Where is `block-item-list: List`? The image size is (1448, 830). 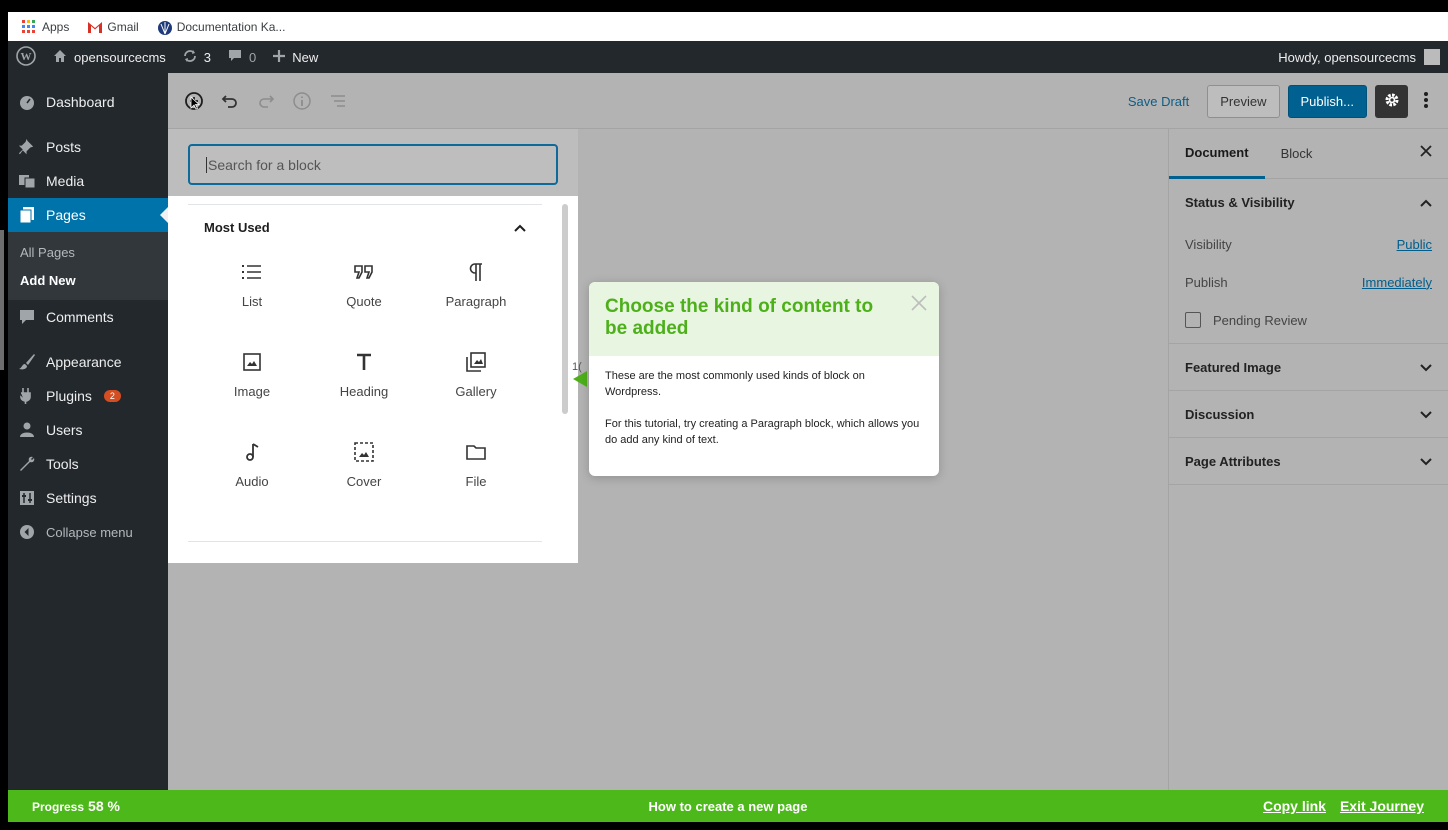 block-item-list: List is located at coordinates (252, 294).